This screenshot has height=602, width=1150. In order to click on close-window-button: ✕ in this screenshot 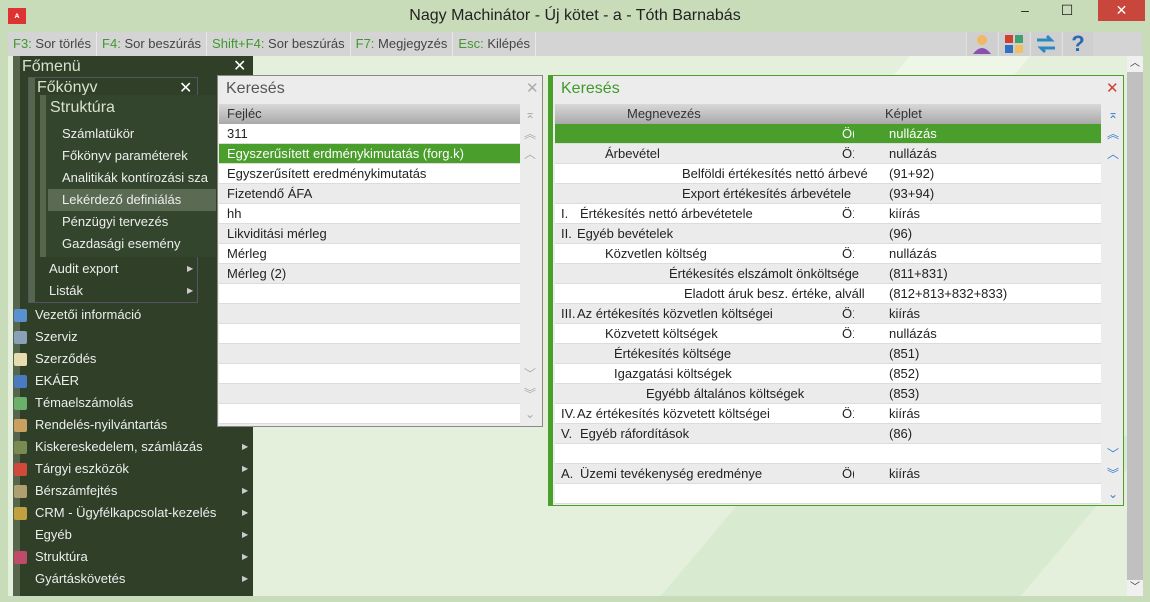, I will do `click(1121, 10)`.